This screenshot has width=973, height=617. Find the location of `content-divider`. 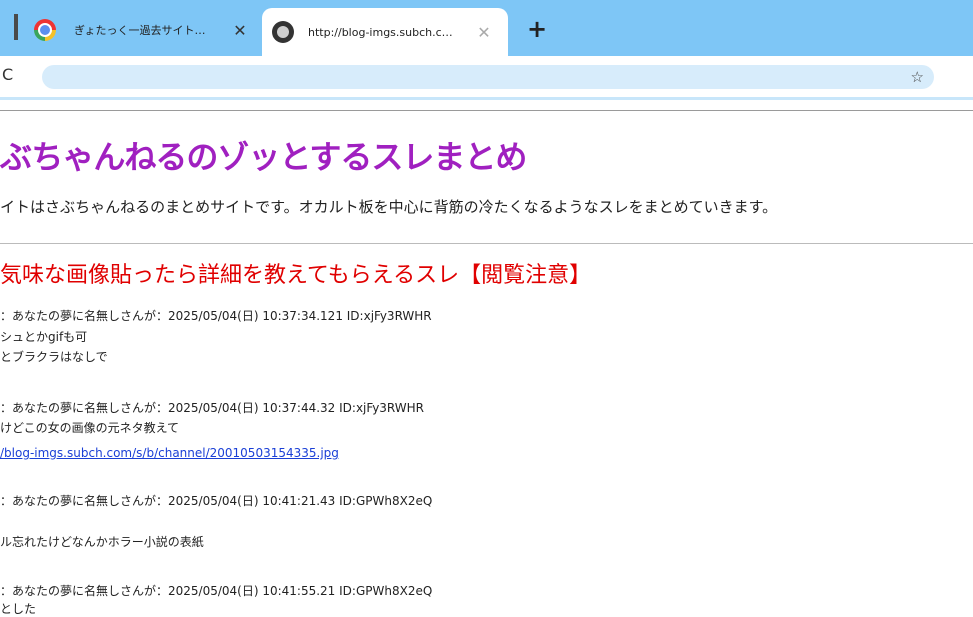

content-divider is located at coordinates (486, 243).